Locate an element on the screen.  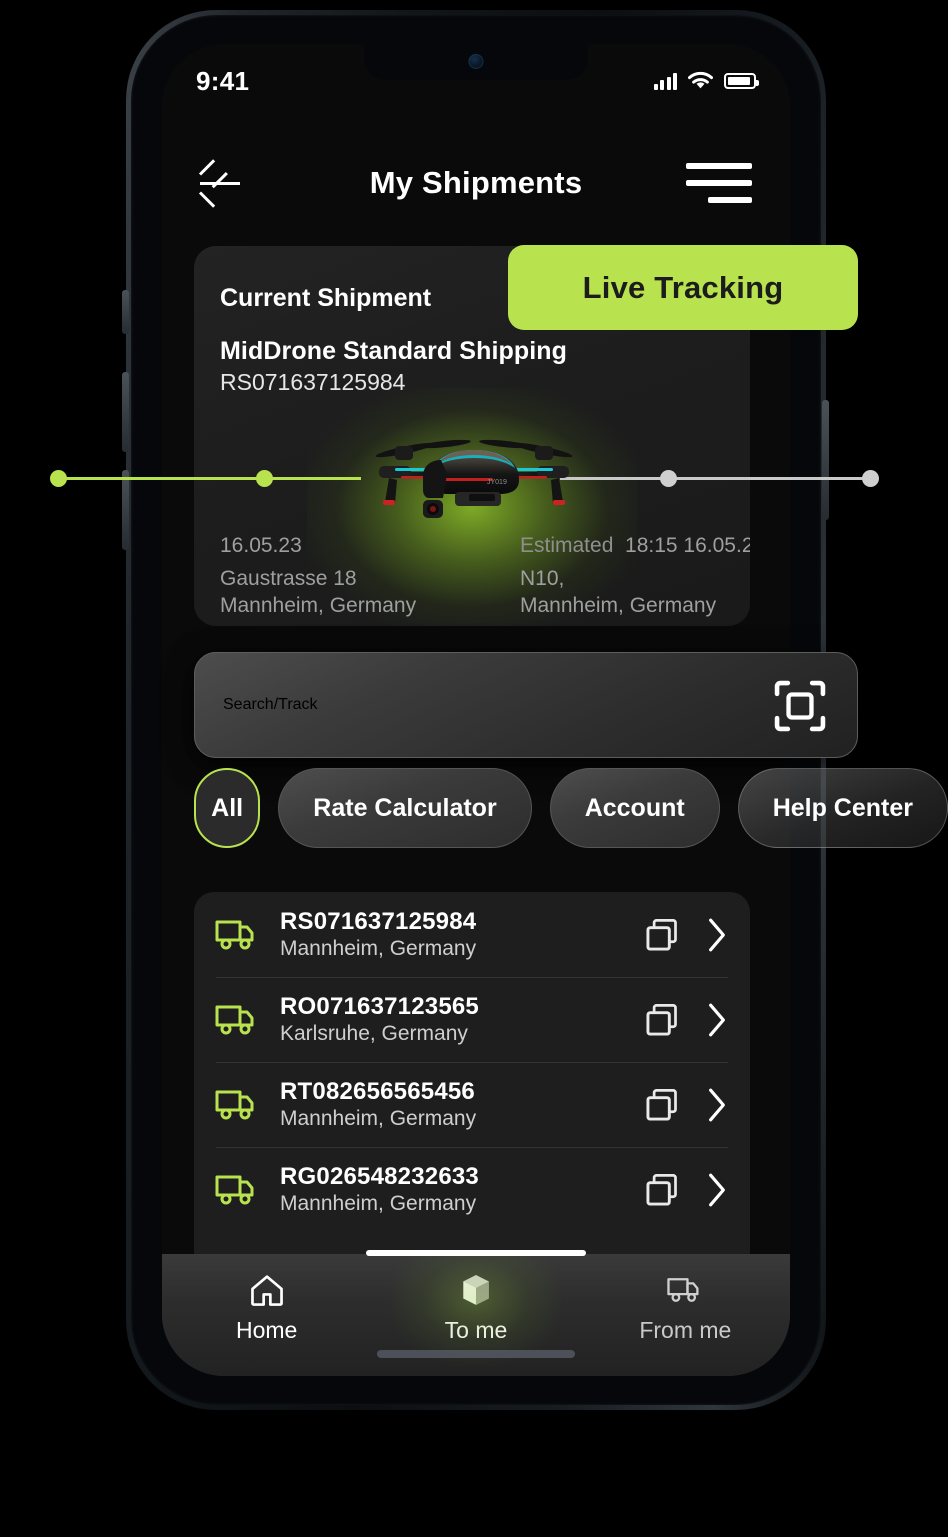
progress-line-completed is located at coordinates (209, 478).